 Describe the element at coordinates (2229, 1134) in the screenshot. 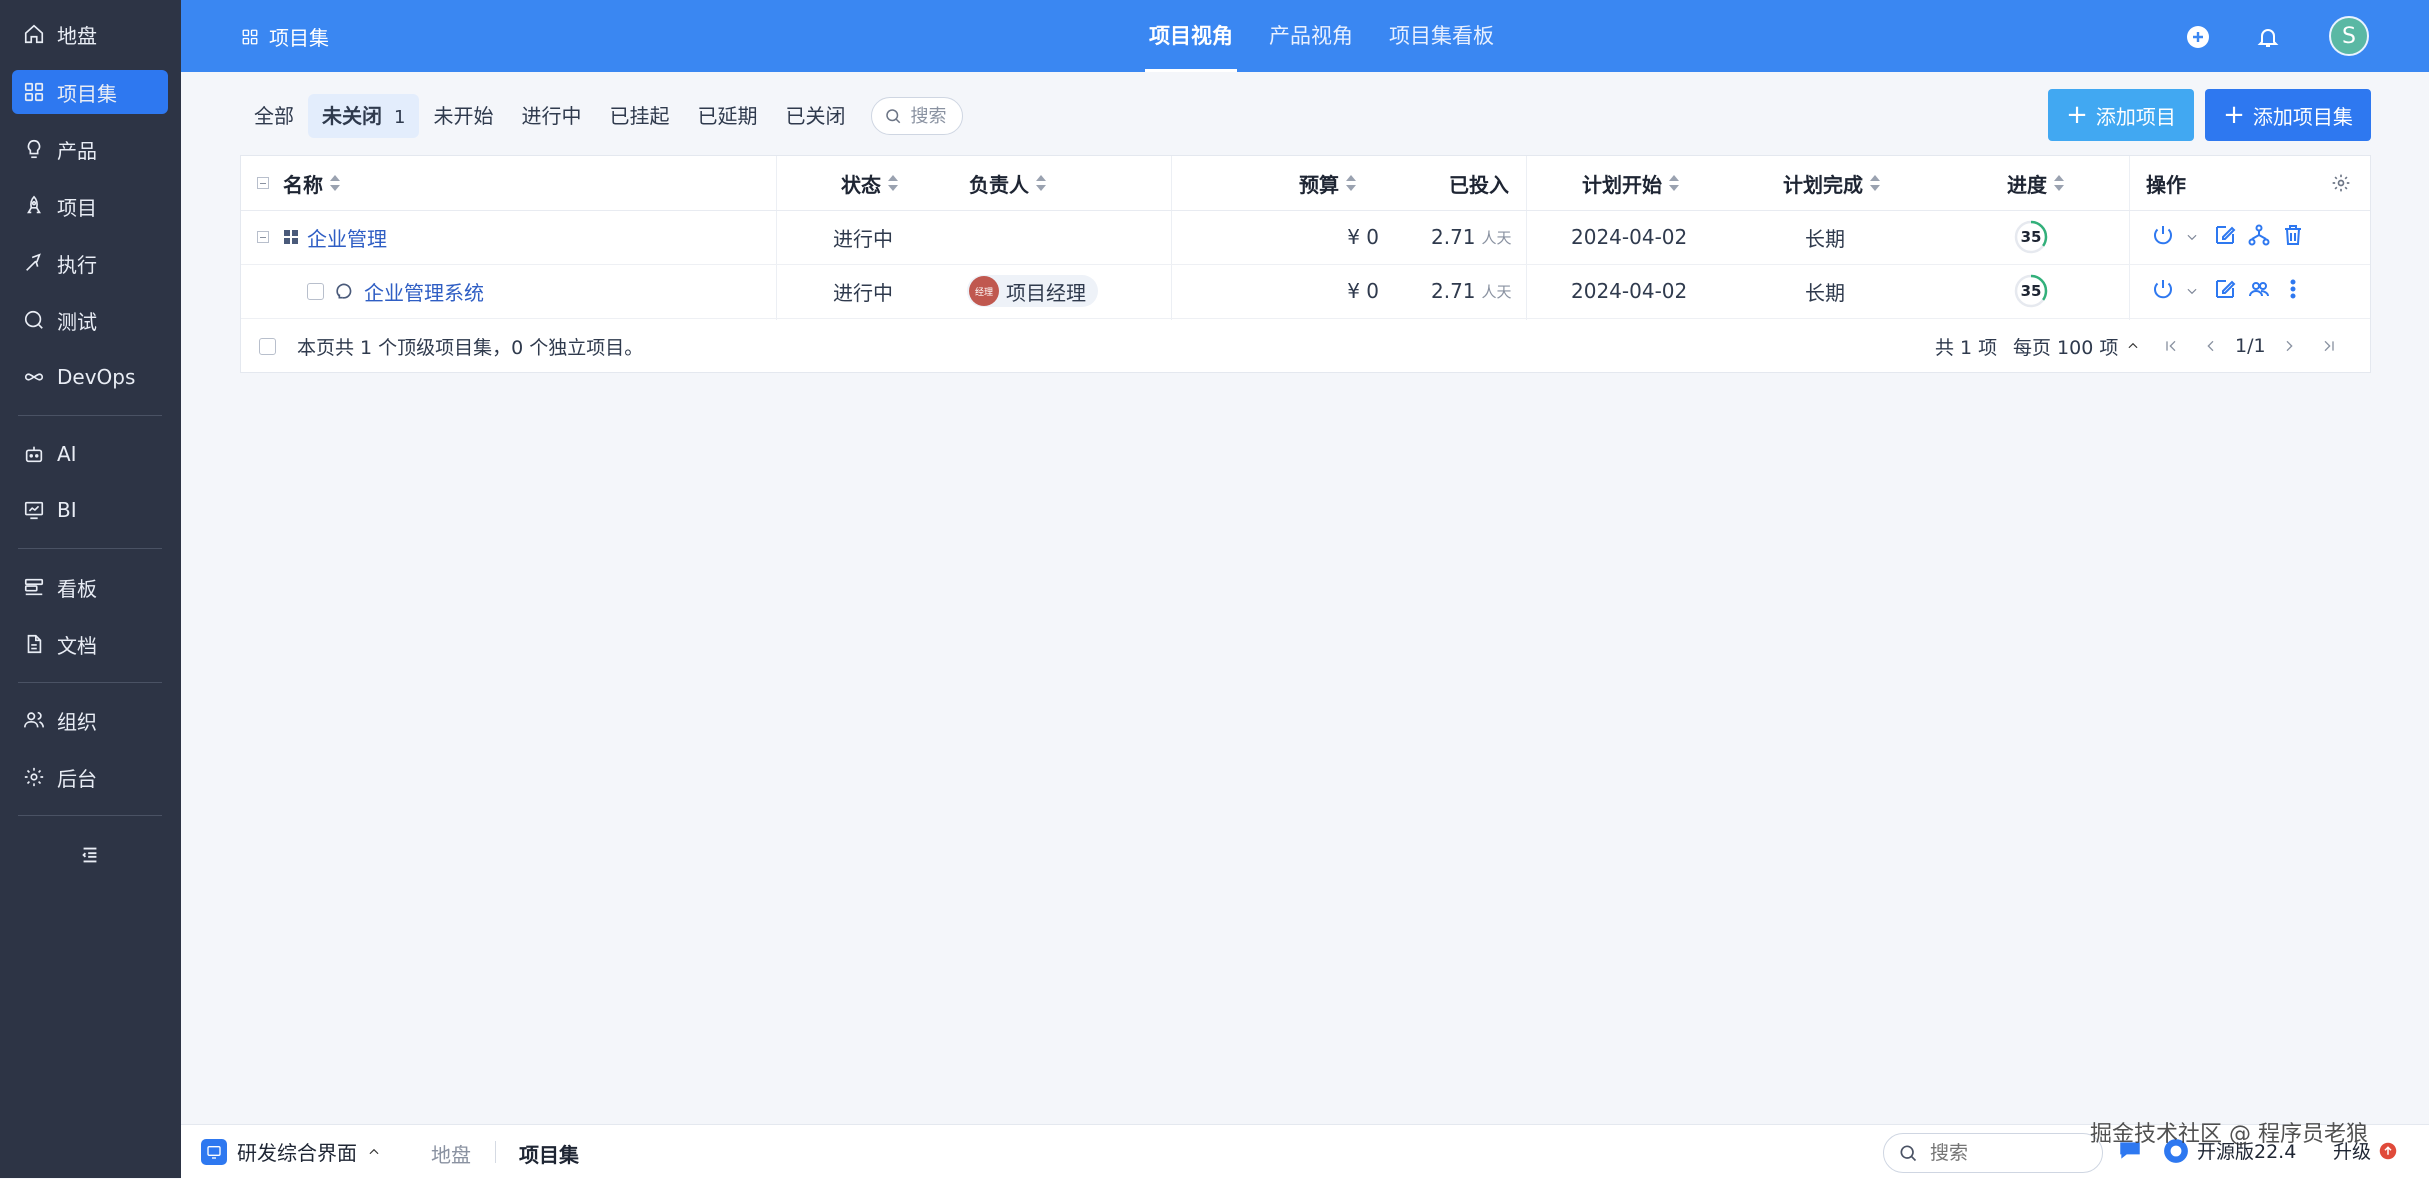

I see `watermark-text: 掘金技术社区 @ 程序员老狼` at that location.